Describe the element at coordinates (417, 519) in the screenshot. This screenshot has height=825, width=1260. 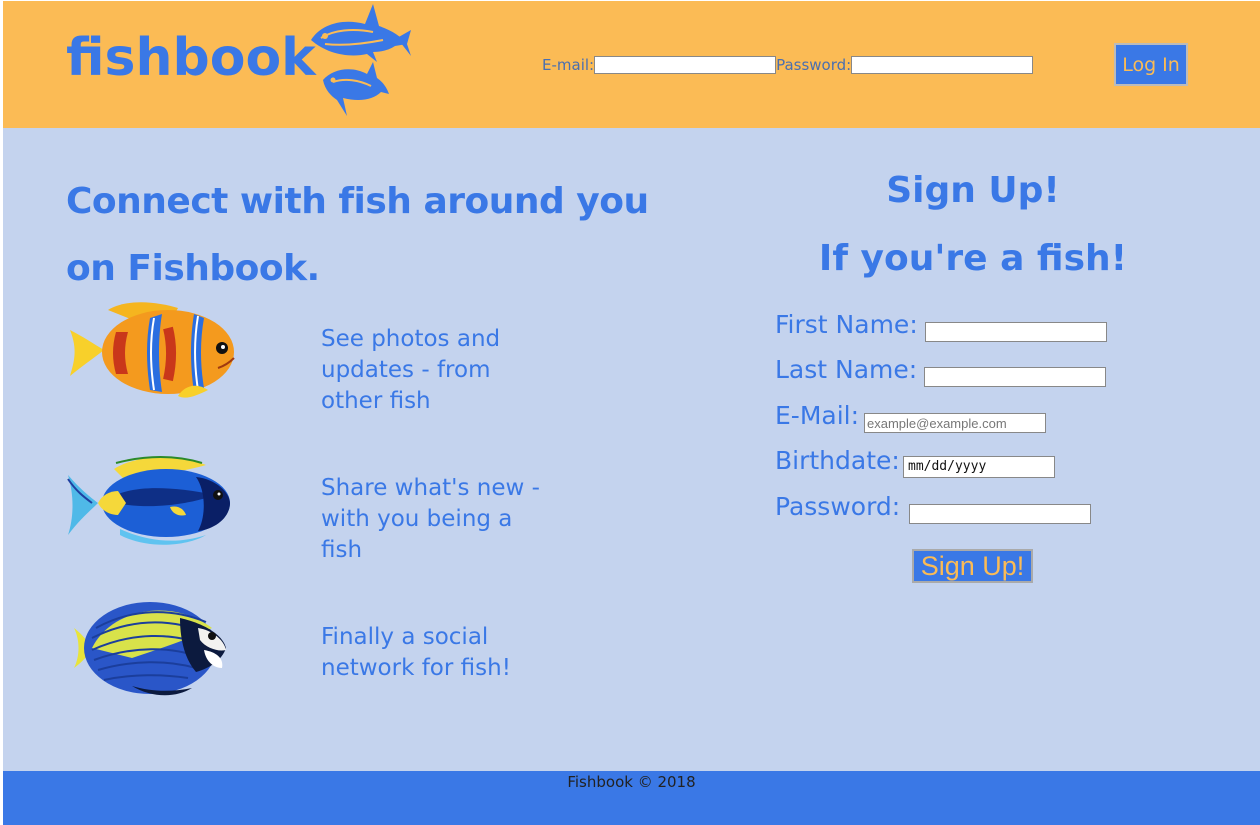
I see `feature-2-line-2: with you being a` at that location.